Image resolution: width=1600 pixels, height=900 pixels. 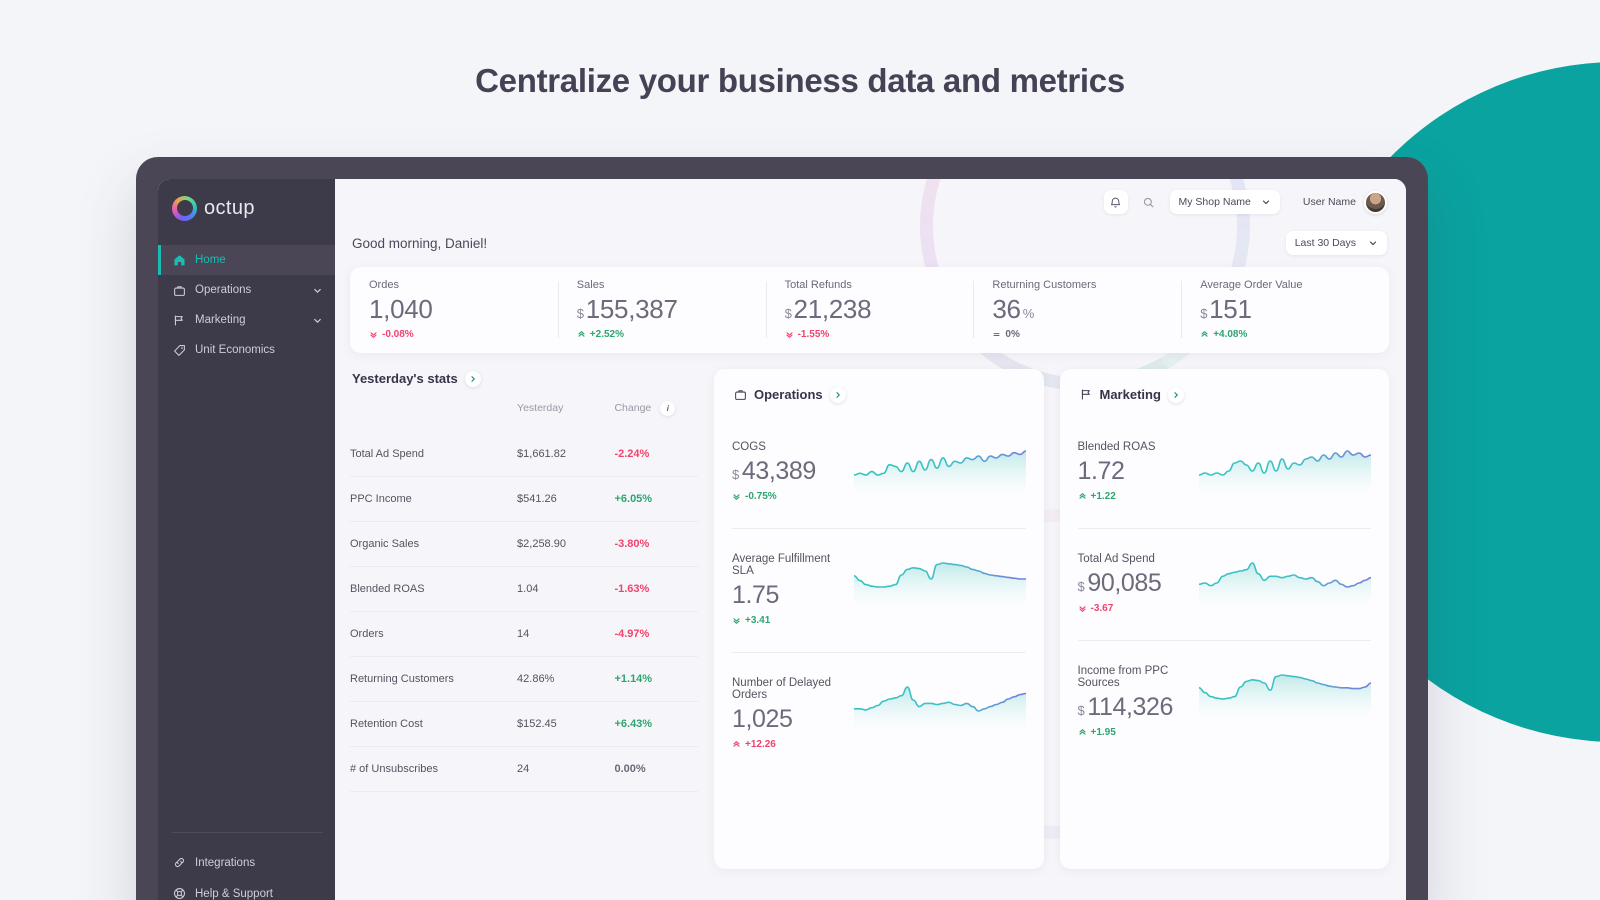 I want to click on row-yesterday-value: 1.04, so click(x=566, y=589).